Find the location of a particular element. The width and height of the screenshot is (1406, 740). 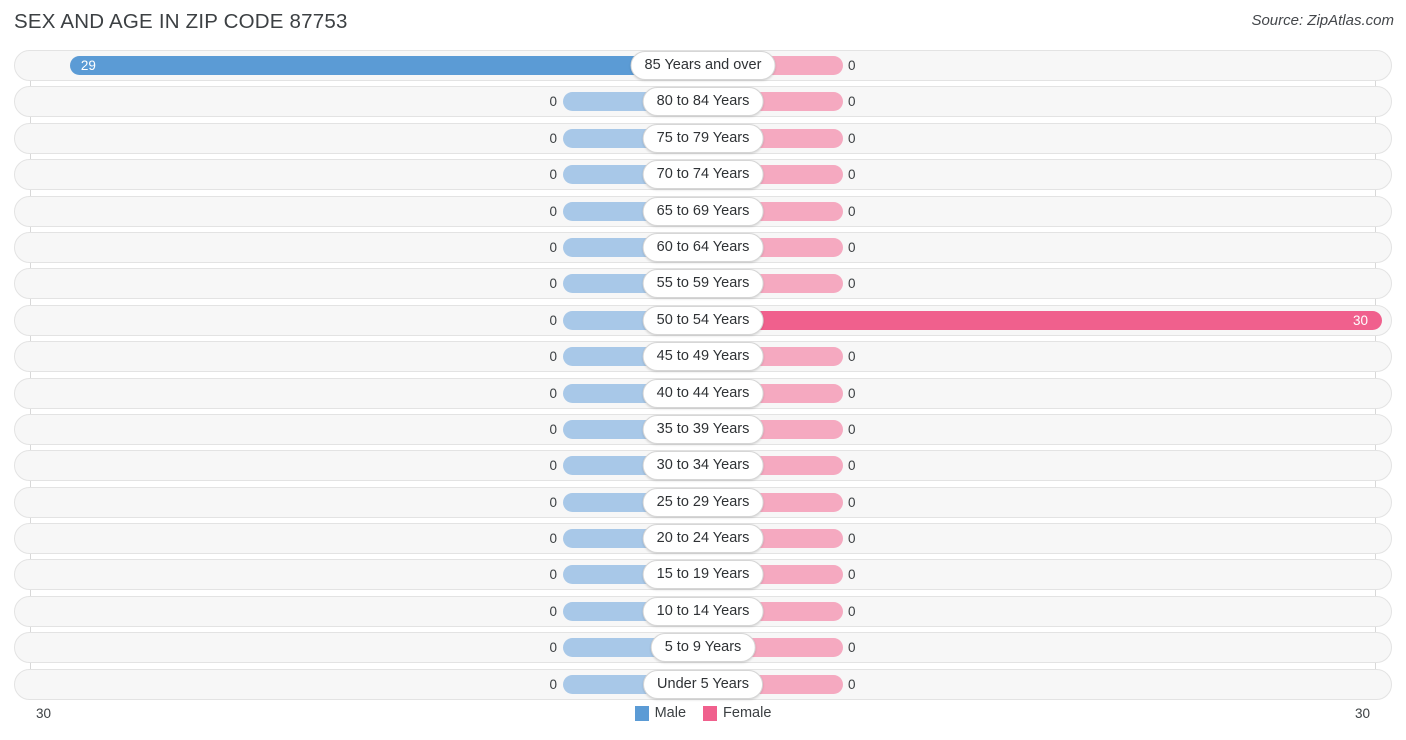

age-group-row: 0 0 60 to 64 Years is located at coordinates (703, 247).